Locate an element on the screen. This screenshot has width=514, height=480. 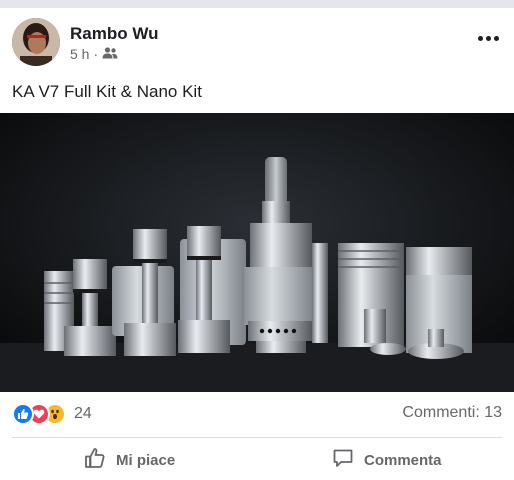
like-button: Mi piace is located at coordinates (129, 460).